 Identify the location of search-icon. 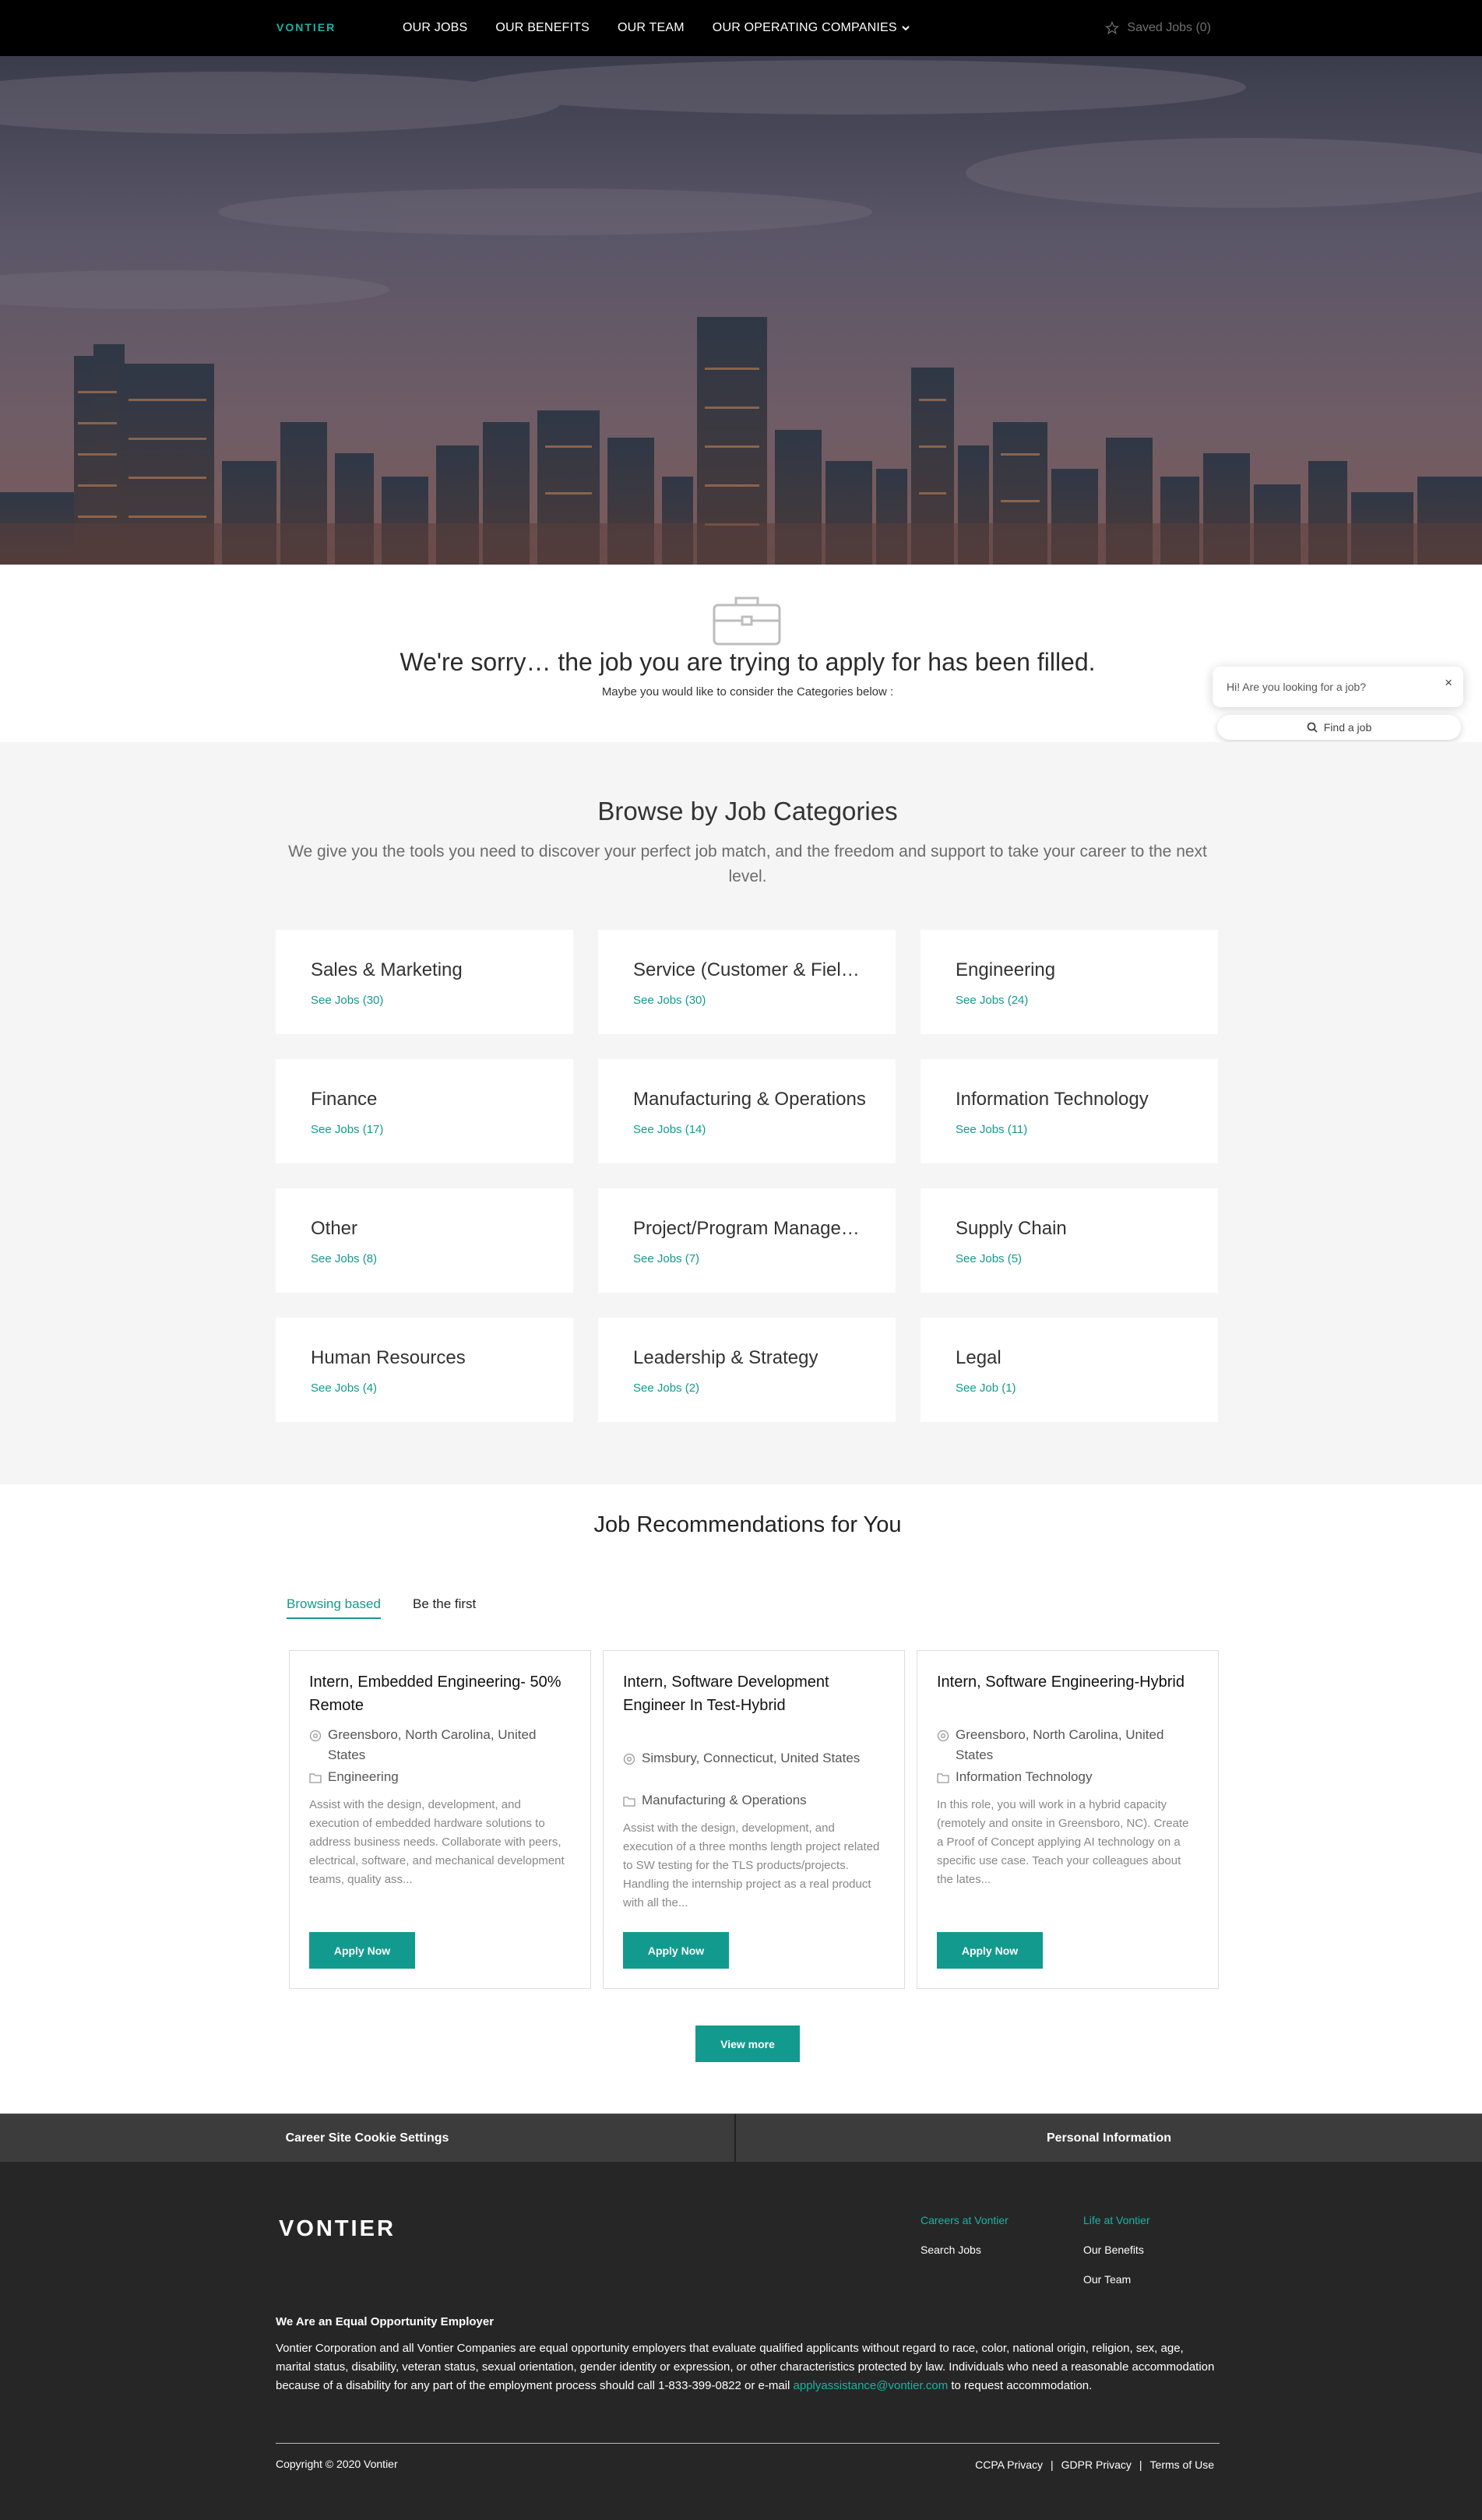
(1312, 727).